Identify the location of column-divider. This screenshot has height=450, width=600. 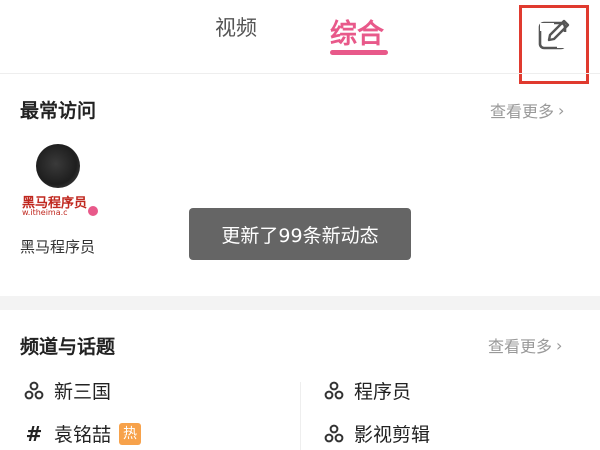
(300, 416).